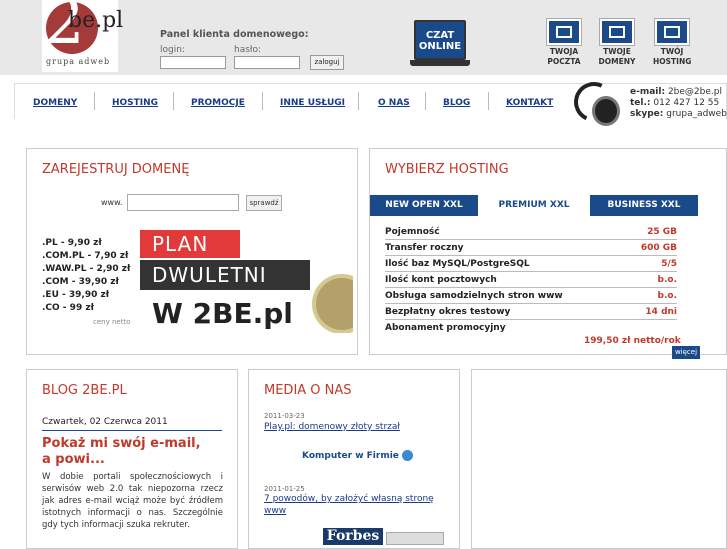 This screenshot has width=727, height=549. I want to click on coin-image, so click(332, 303).